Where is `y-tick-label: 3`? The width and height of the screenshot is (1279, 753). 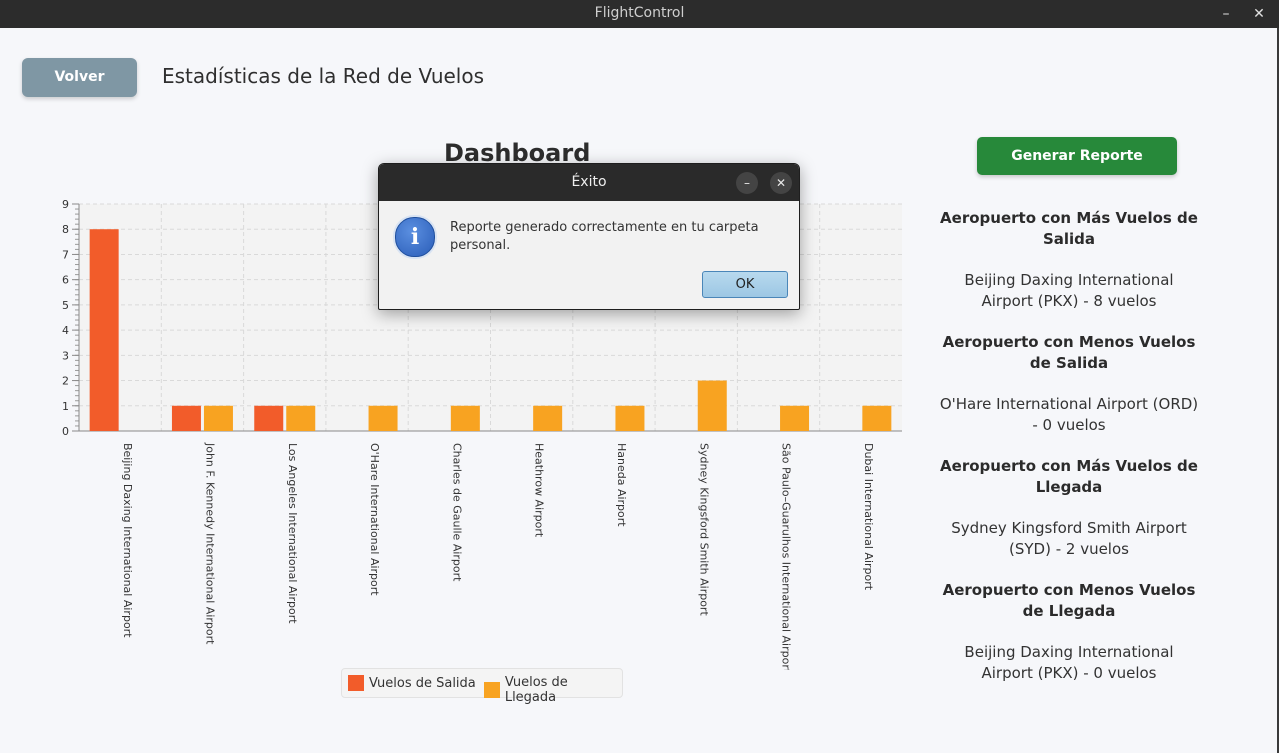 y-tick-label: 3 is located at coordinates (65, 355).